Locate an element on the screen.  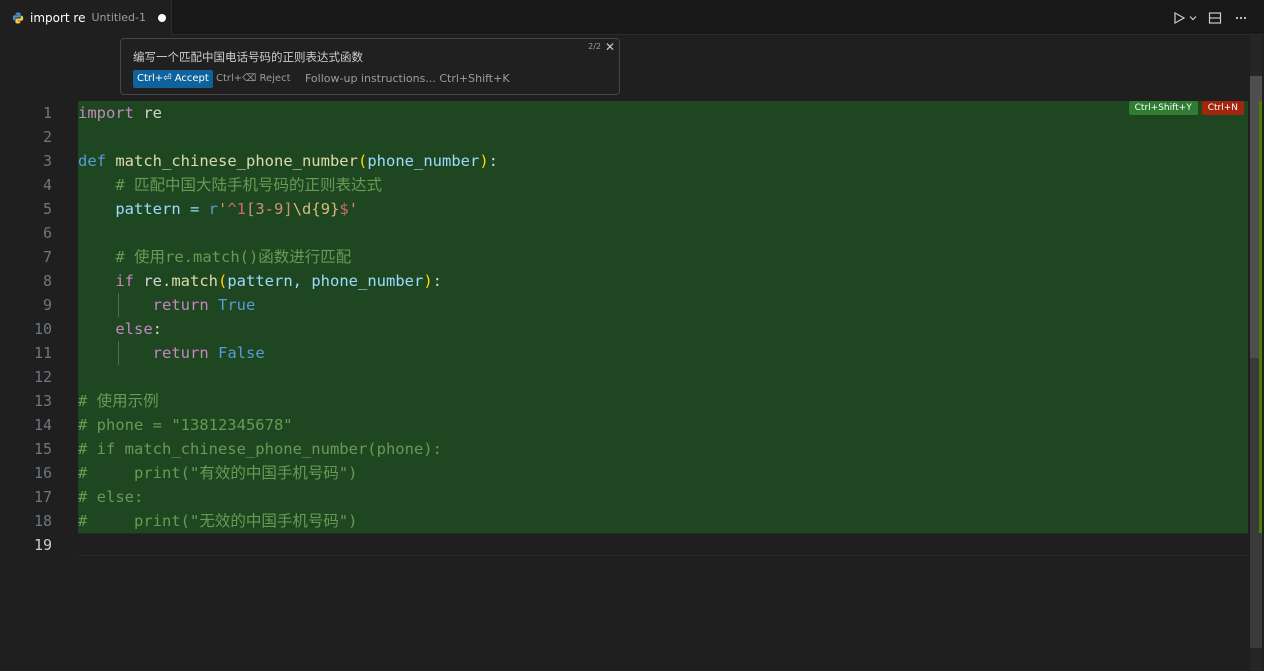
code-token: re is located at coordinates (148, 113).